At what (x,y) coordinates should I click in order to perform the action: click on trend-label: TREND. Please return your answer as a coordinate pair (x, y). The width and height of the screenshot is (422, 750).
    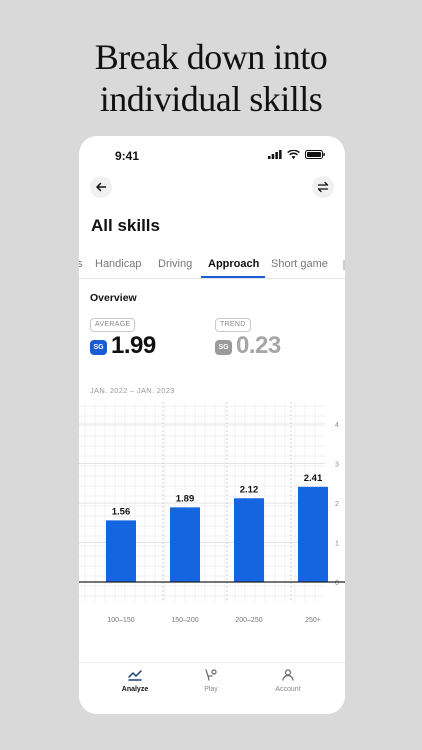
    Looking at the image, I should click on (233, 325).